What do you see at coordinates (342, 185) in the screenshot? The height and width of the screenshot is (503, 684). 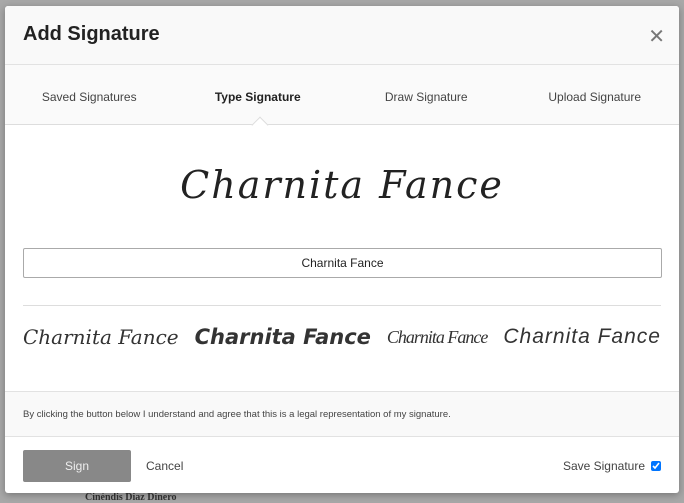 I see `signature-preview: Charnita Fance` at bounding box center [342, 185].